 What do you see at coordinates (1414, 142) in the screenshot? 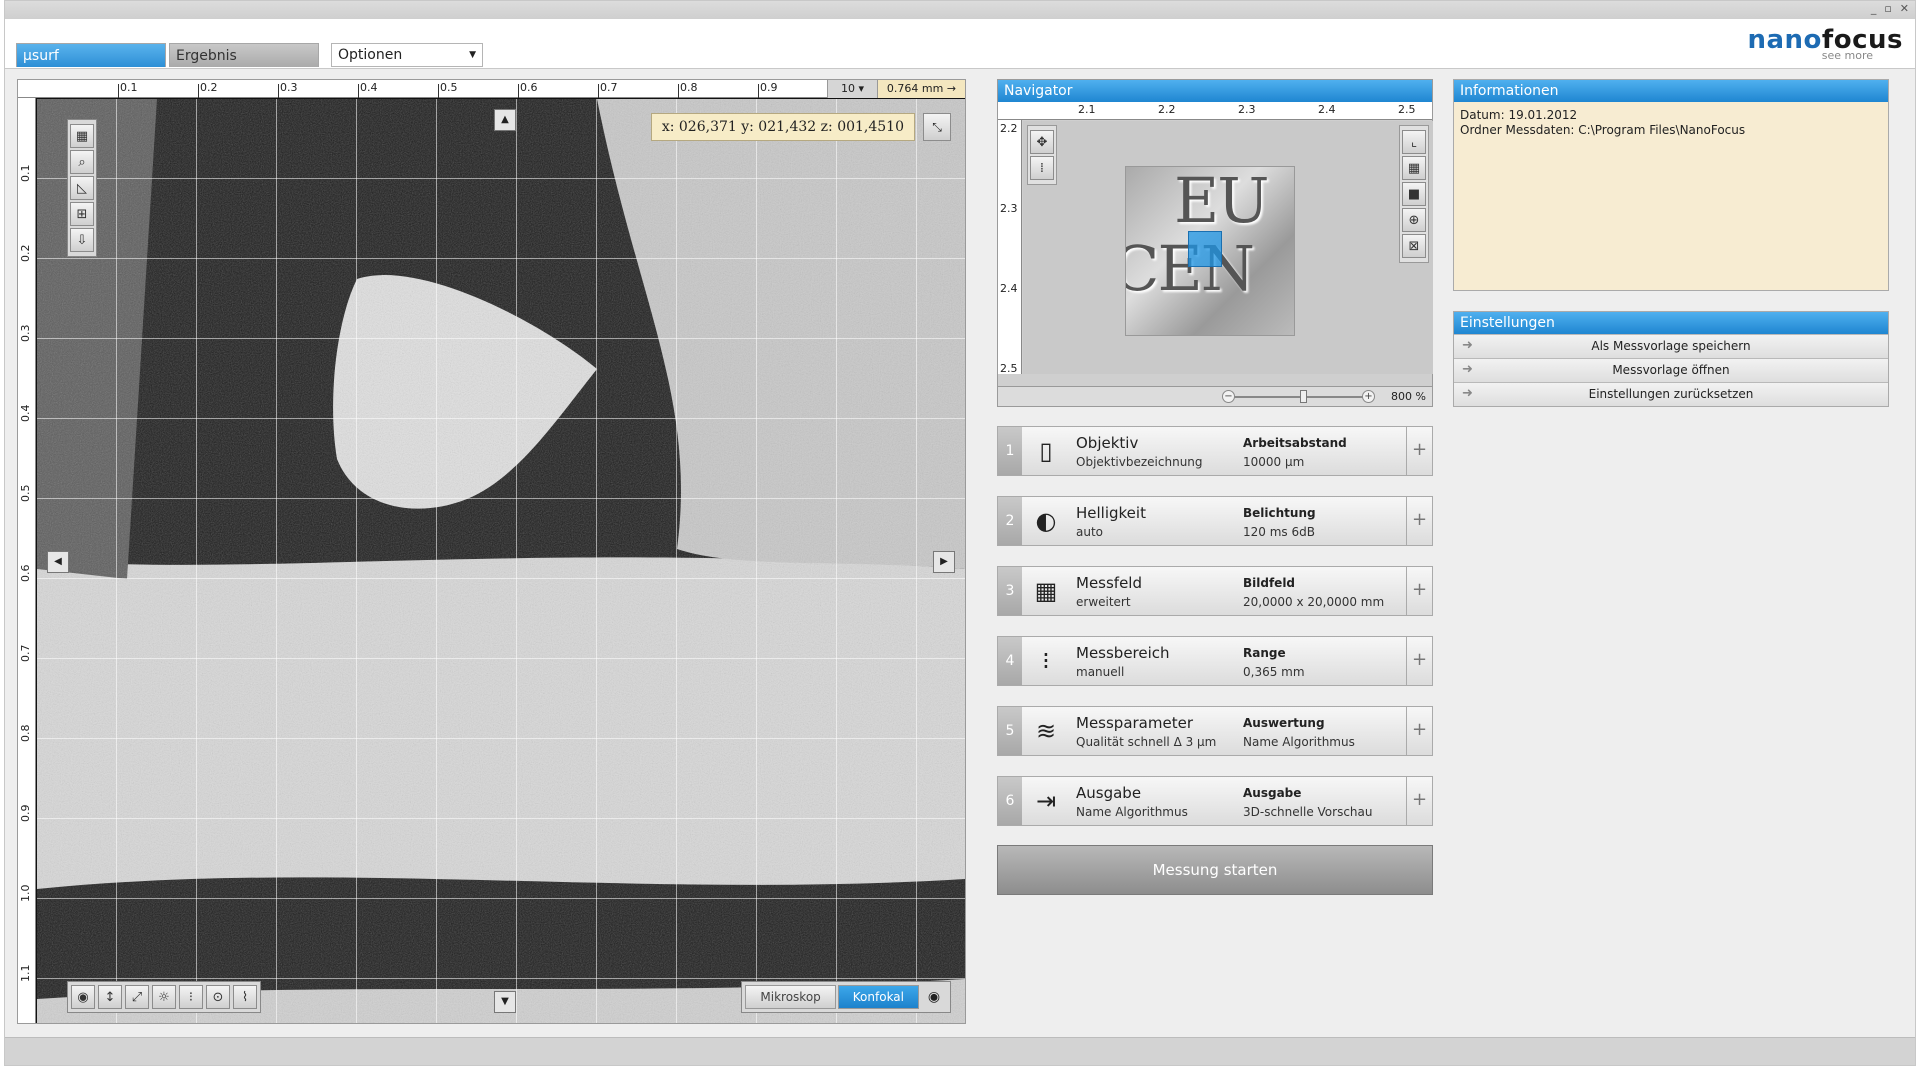
I see `crop-icon: ⌞` at bounding box center [1414, 142].